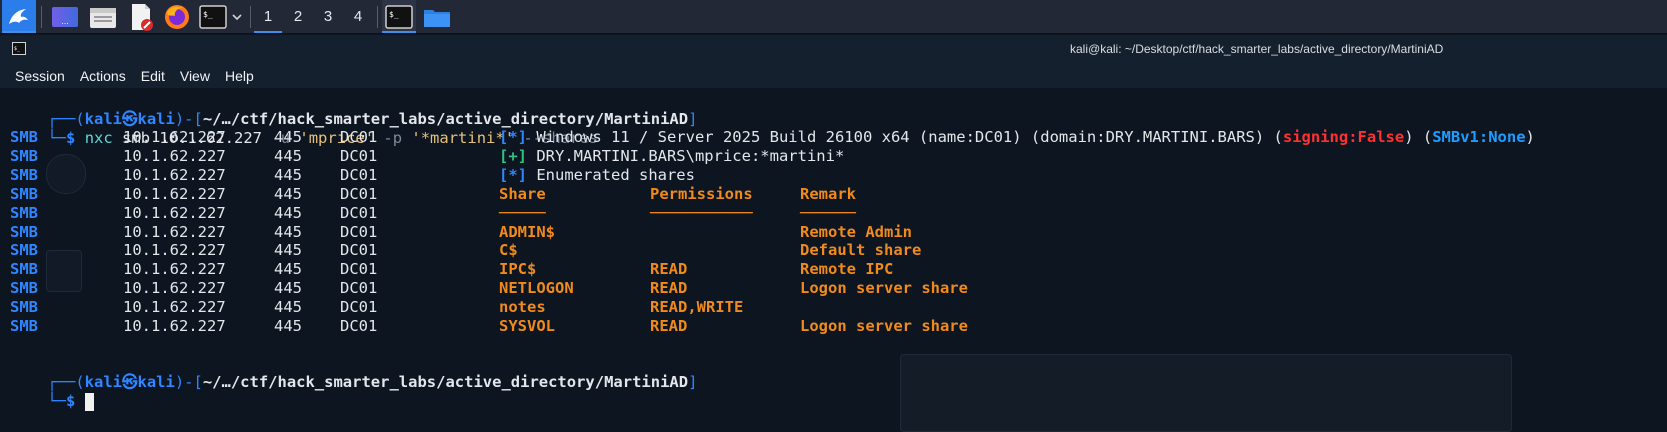 This screenshot has width=1667, height=432. I want to click on enum-marker: [*], so click(513, 174).